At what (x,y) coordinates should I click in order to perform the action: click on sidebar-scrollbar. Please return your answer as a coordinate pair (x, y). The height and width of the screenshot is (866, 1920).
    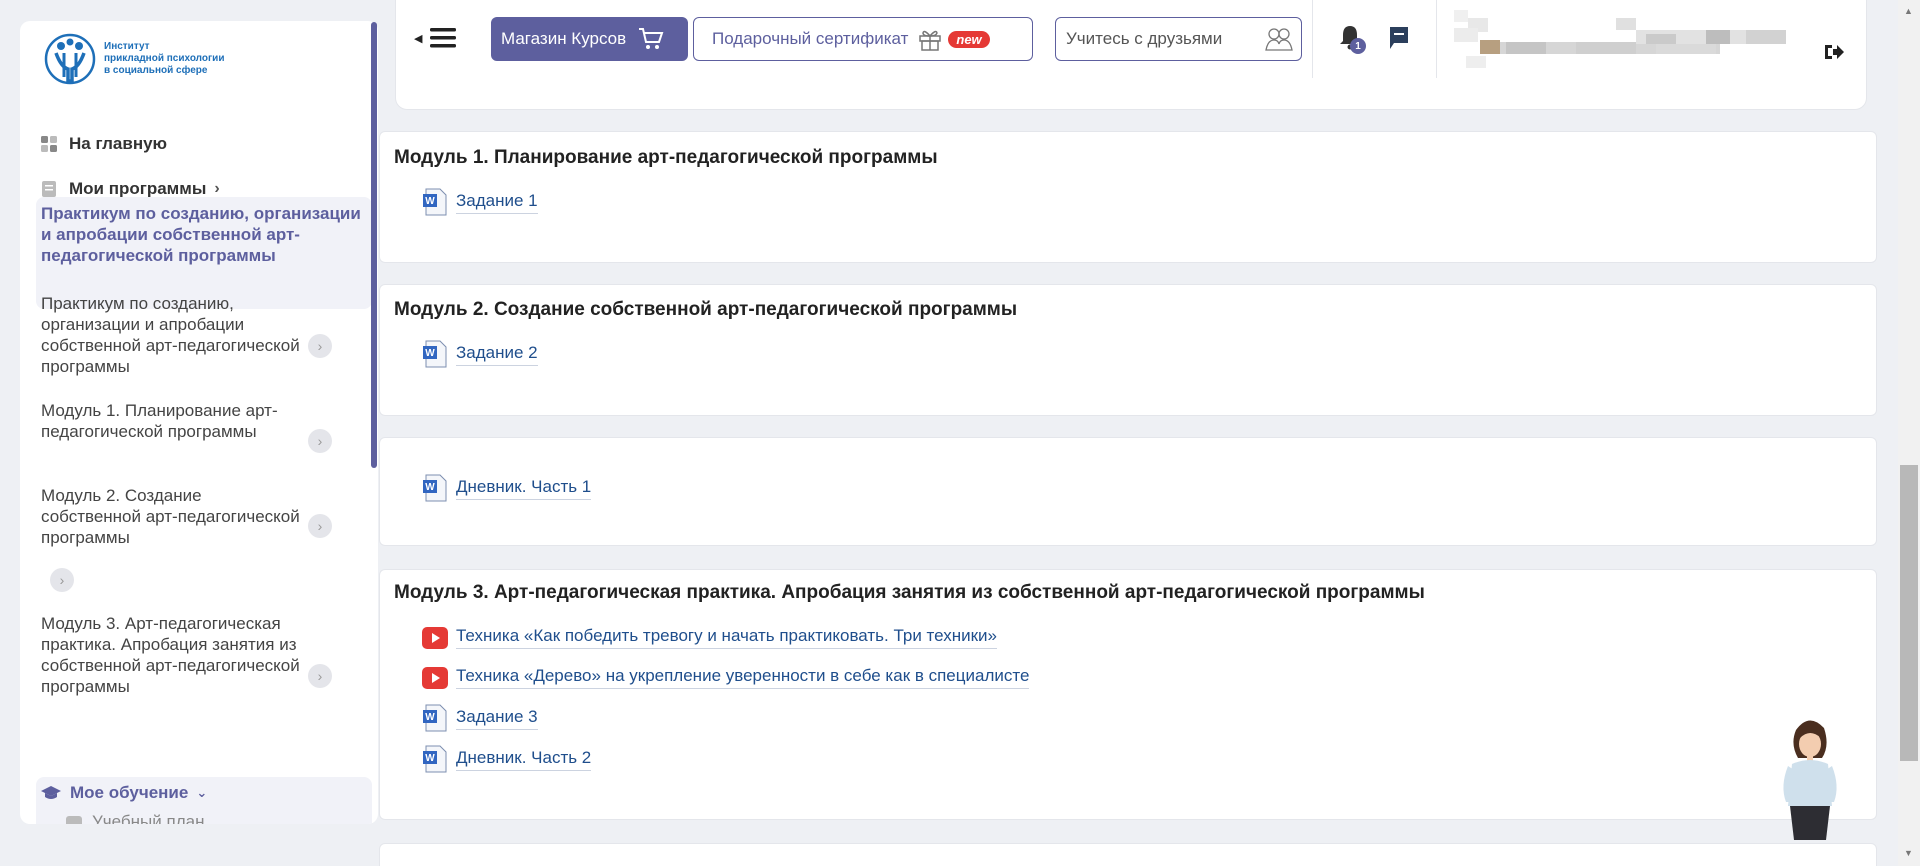
    Looking at the image, I should click on (374, 245).